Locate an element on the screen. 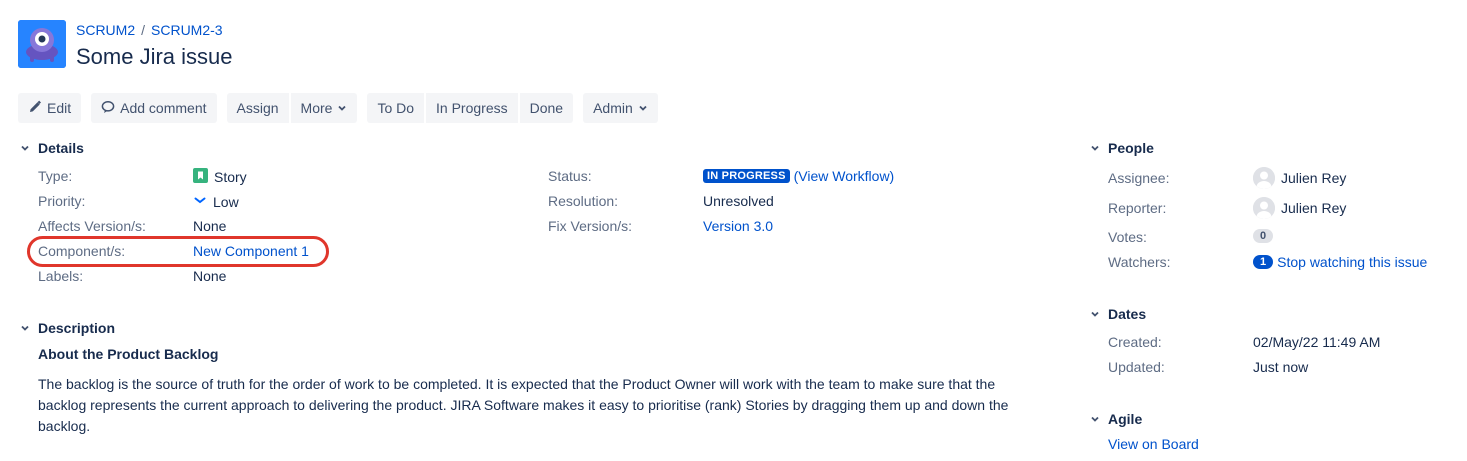  comment-group: Add comment is located at coordinates (154, 108).